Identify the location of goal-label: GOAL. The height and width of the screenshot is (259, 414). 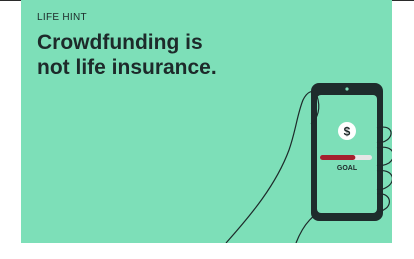
(347, 168).